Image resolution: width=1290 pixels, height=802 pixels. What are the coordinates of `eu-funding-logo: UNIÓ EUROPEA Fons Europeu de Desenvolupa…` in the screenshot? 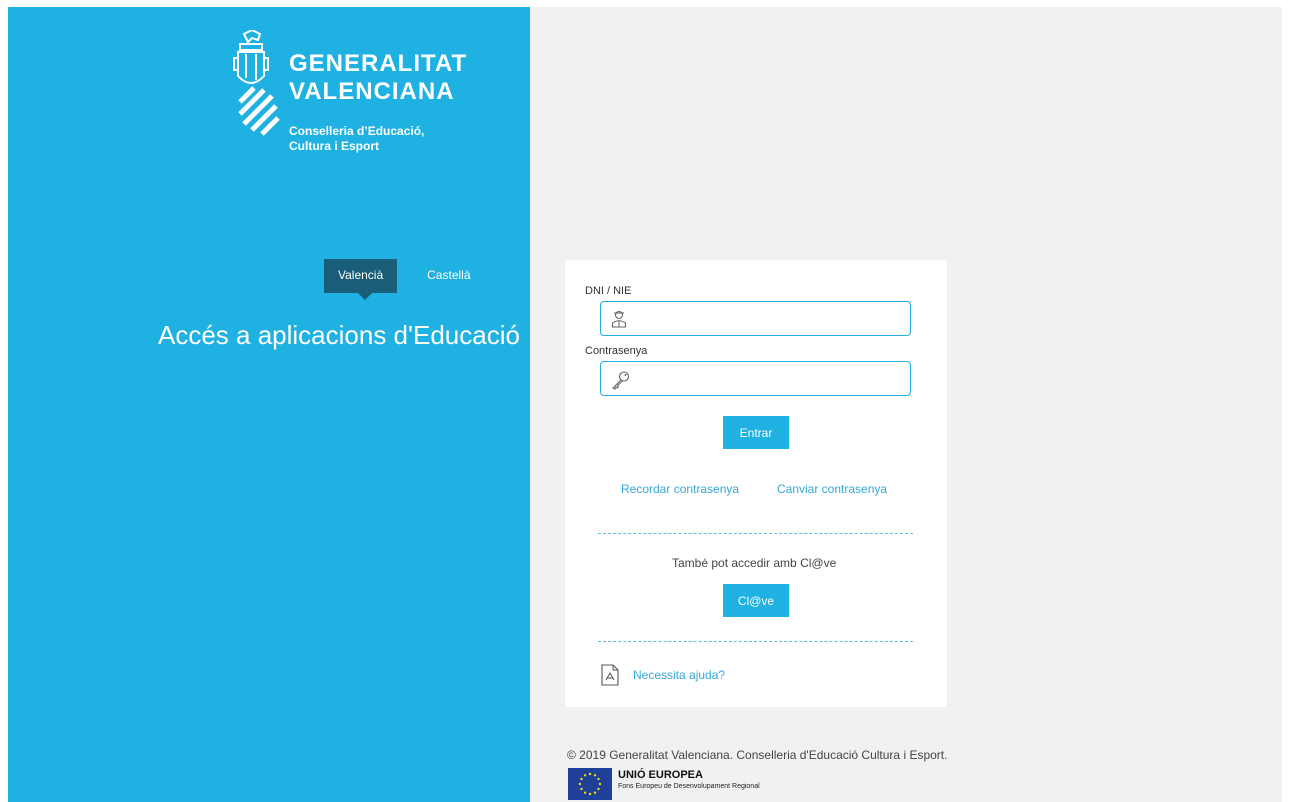 It's located at (698, 784).